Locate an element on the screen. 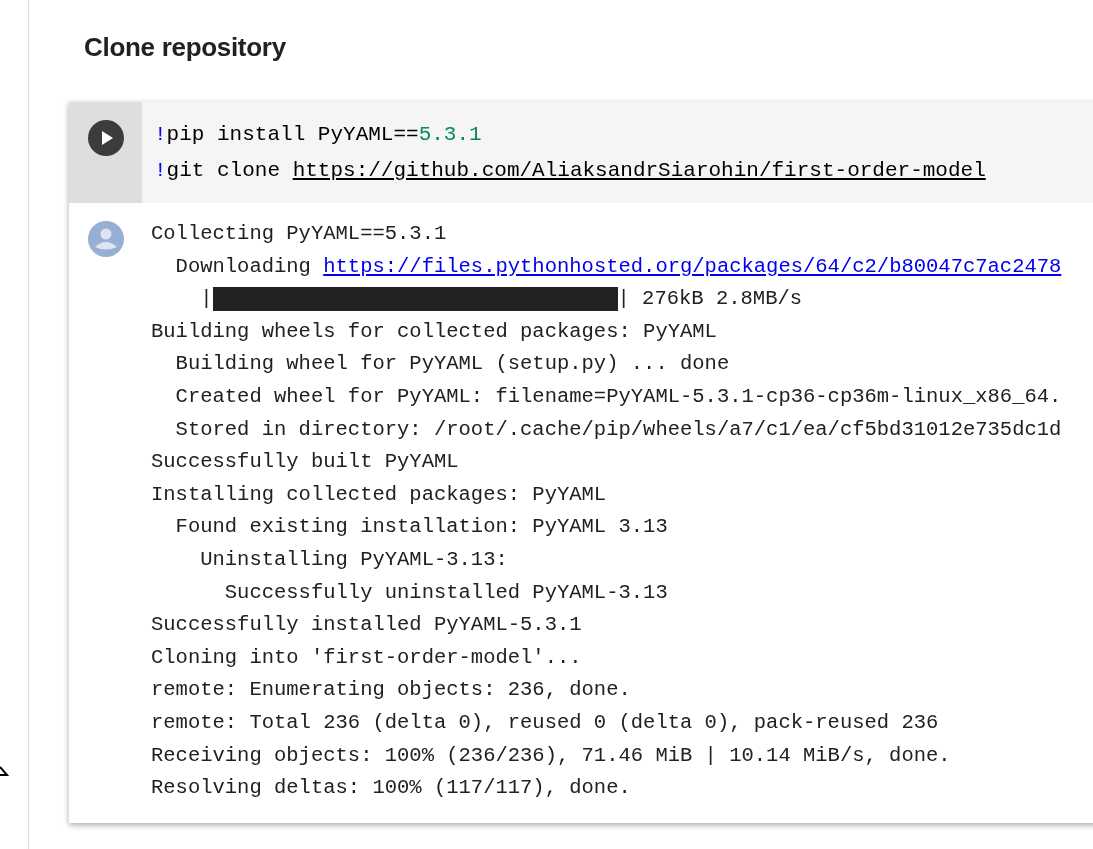 The image size is (1093, 849). output-line: Successfully built PyYAML is located at coordinates (305, 462).